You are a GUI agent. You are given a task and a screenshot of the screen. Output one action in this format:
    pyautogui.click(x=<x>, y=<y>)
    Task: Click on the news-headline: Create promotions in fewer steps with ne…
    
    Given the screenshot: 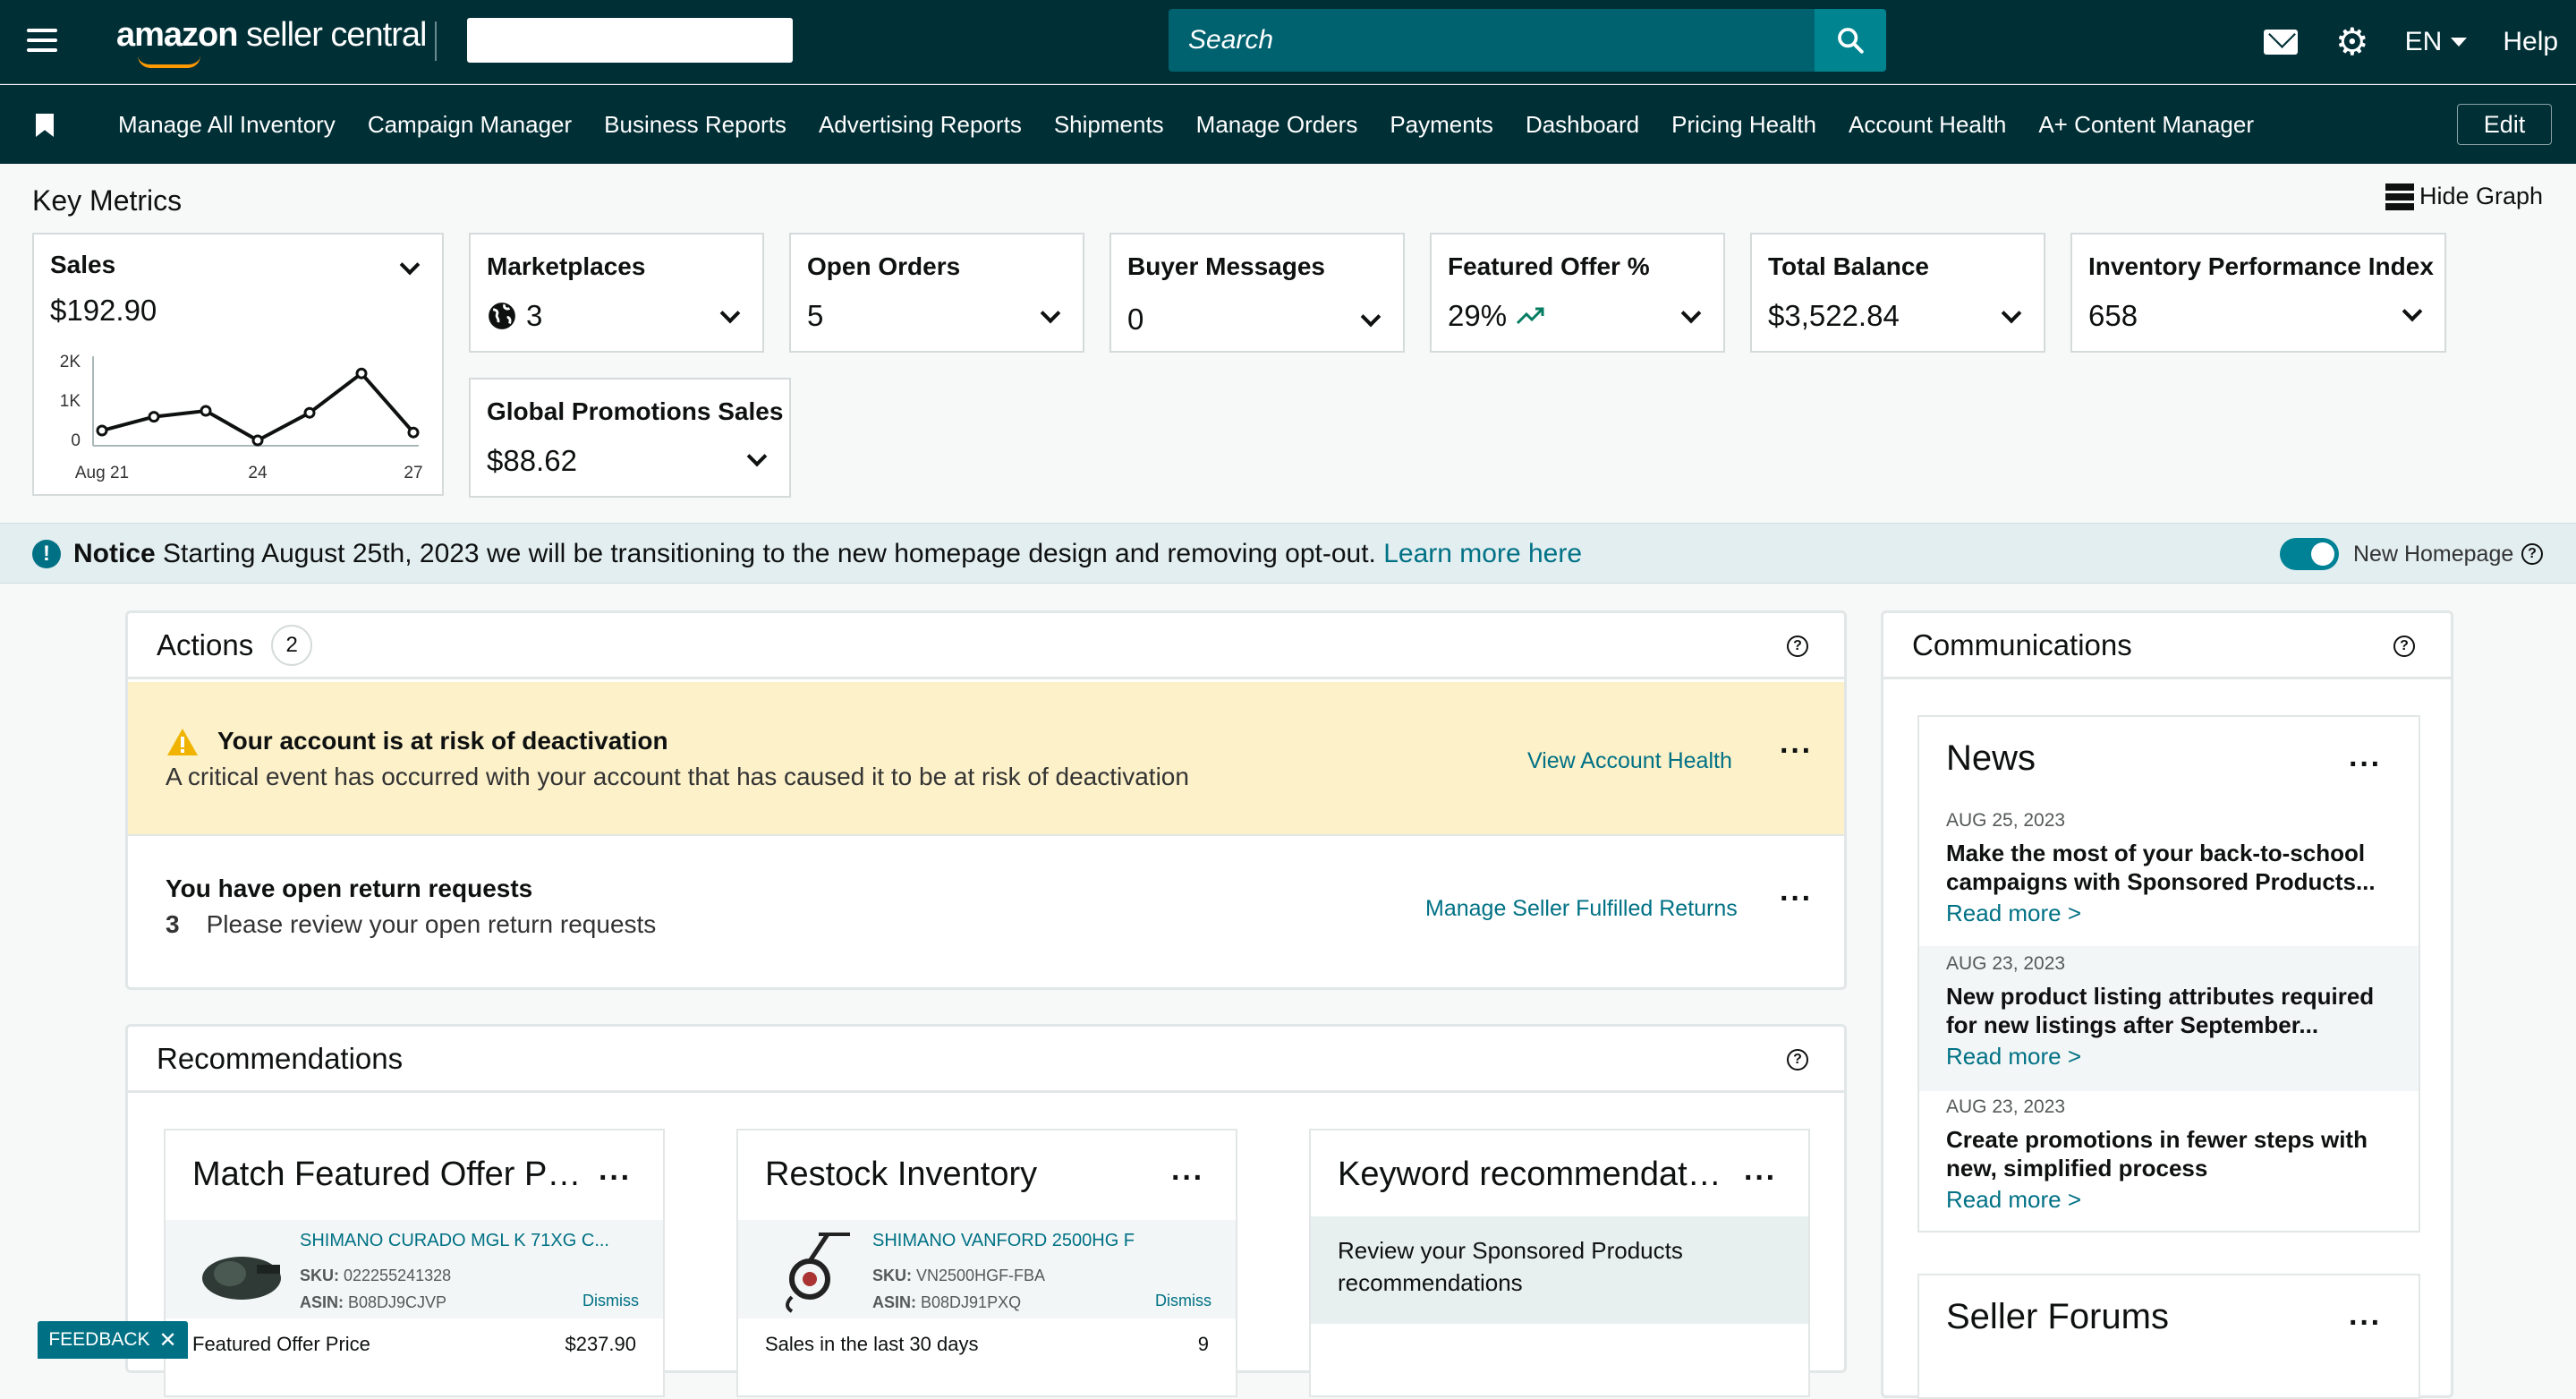 What is the action you would take?
    pyautogui.click(x=2157, y=1153)
    